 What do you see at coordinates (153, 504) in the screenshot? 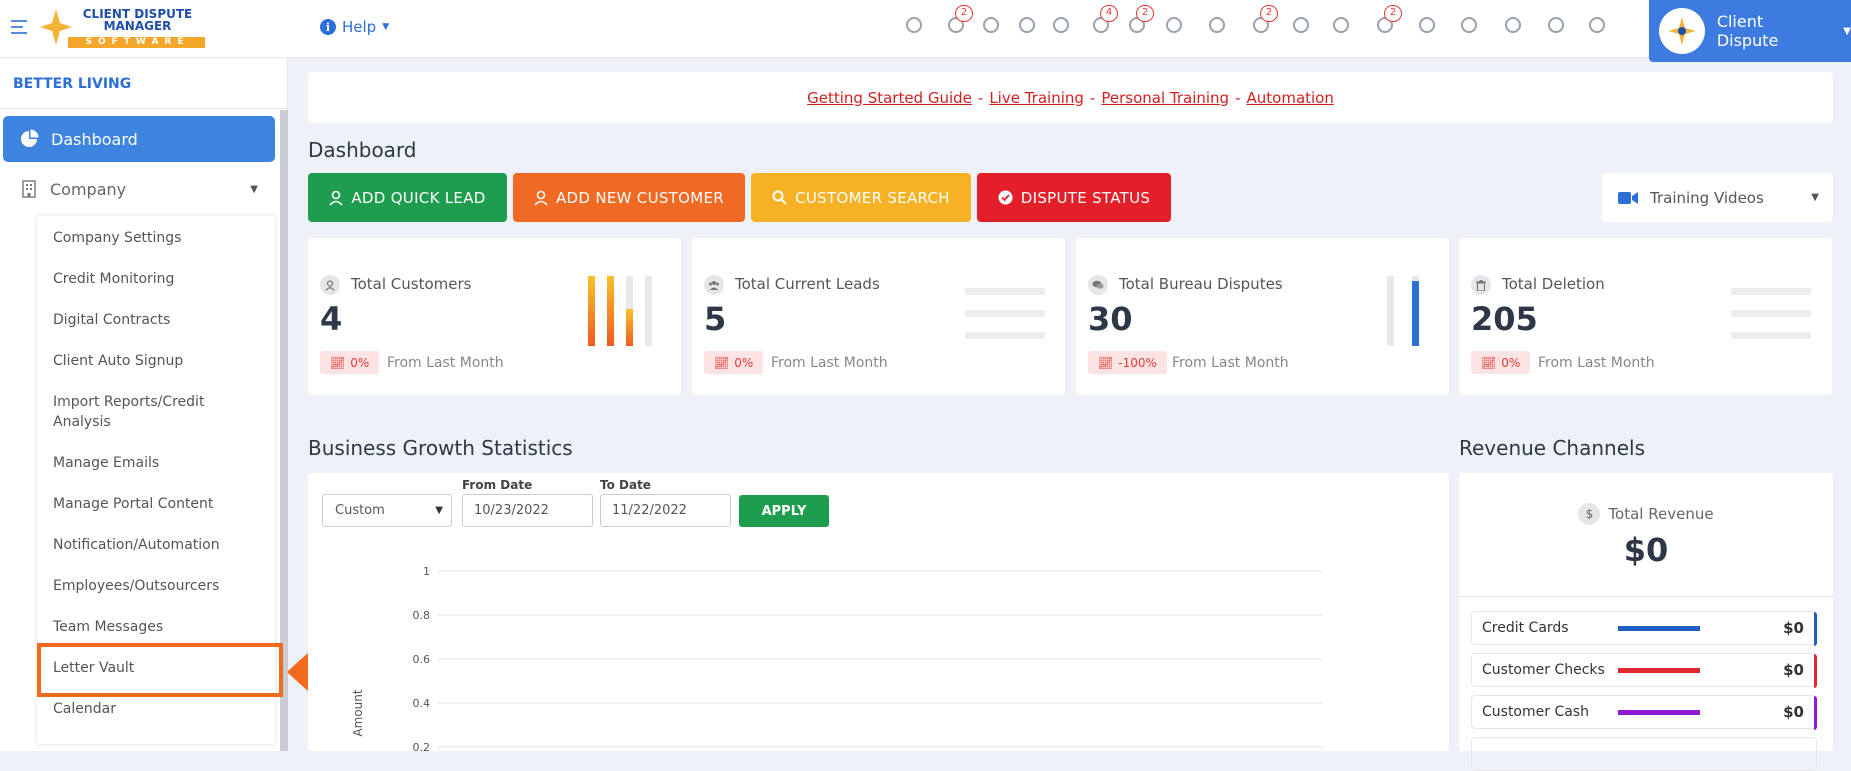
I see `submenu-item: Manage Portal Content` at bounding box center [153, 504].